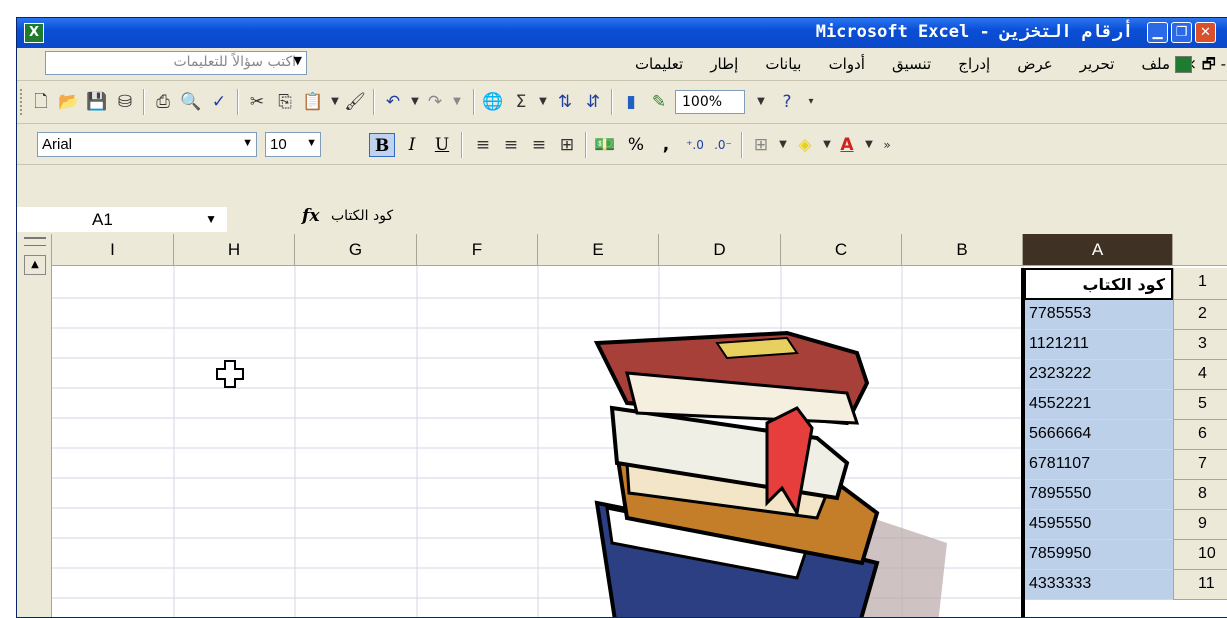  I want to click on row-header-7: 7, so click(1200, 465).